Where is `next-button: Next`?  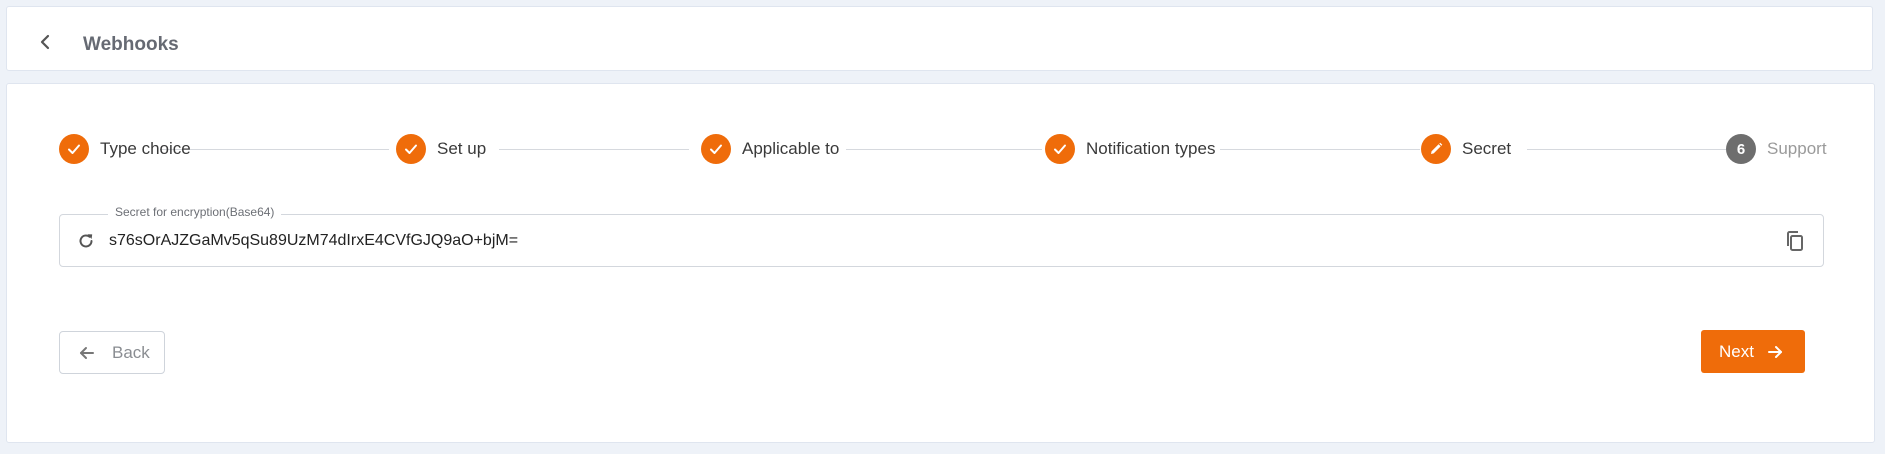 next-button: Next is located at coordinates (1753, 351).